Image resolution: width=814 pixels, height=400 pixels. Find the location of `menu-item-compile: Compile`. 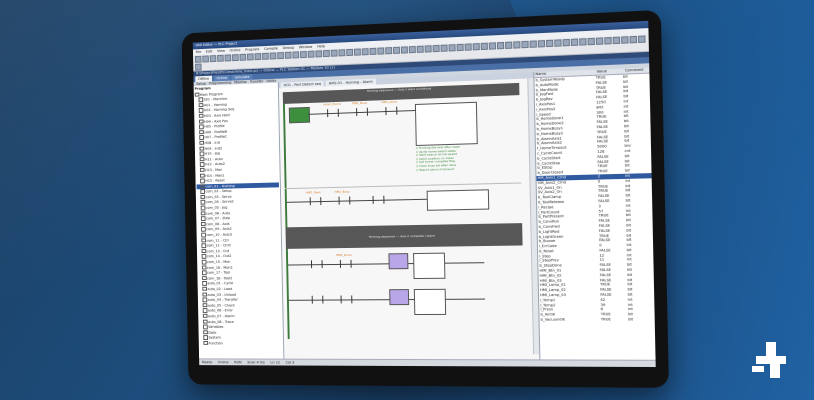

menu-item-compile: Compile is located at coordinates (271, 48).